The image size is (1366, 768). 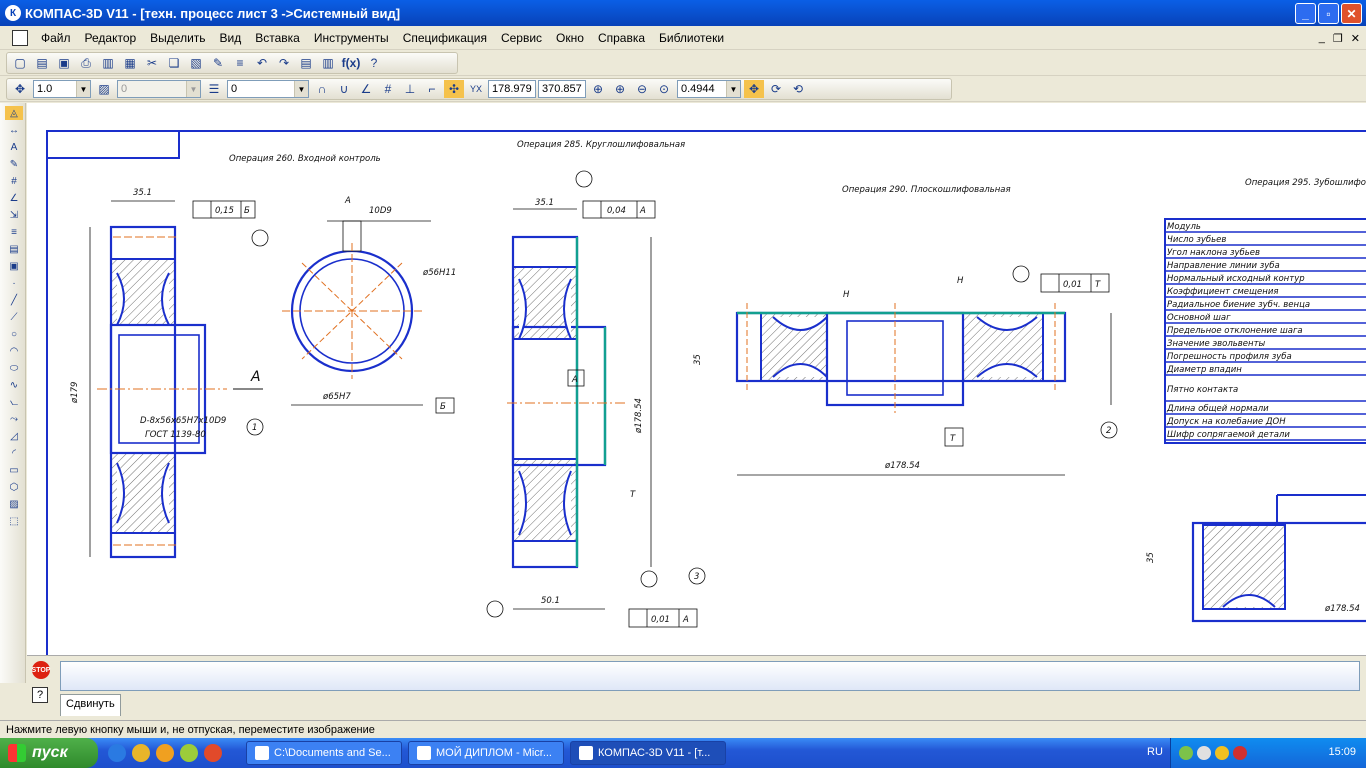 I want to click on variables-icon: ▥, so click(x=328, y=63).